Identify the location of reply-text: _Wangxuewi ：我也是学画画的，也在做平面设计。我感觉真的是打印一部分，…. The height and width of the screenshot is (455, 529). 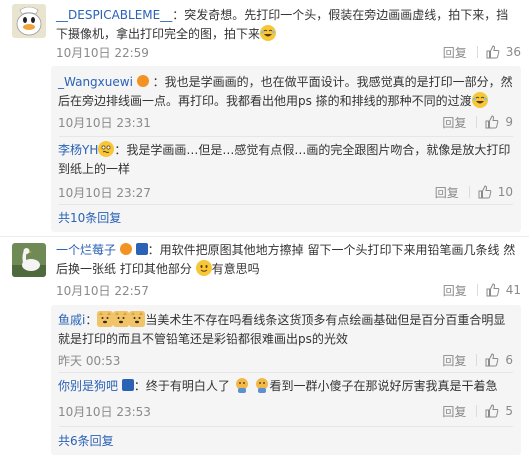
(285, 92).